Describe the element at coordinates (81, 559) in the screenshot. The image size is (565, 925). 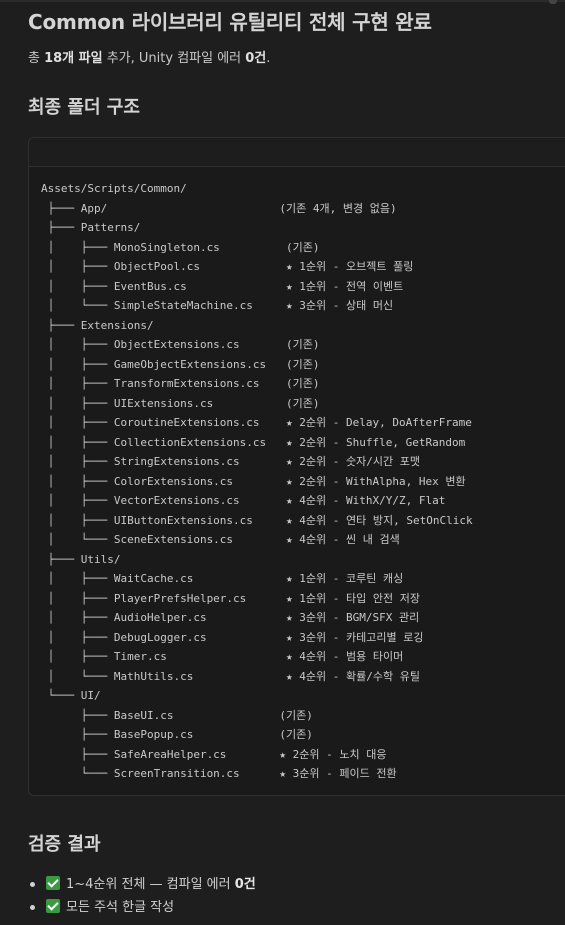
I see `tree-line: ├─── Utils/` at that location.